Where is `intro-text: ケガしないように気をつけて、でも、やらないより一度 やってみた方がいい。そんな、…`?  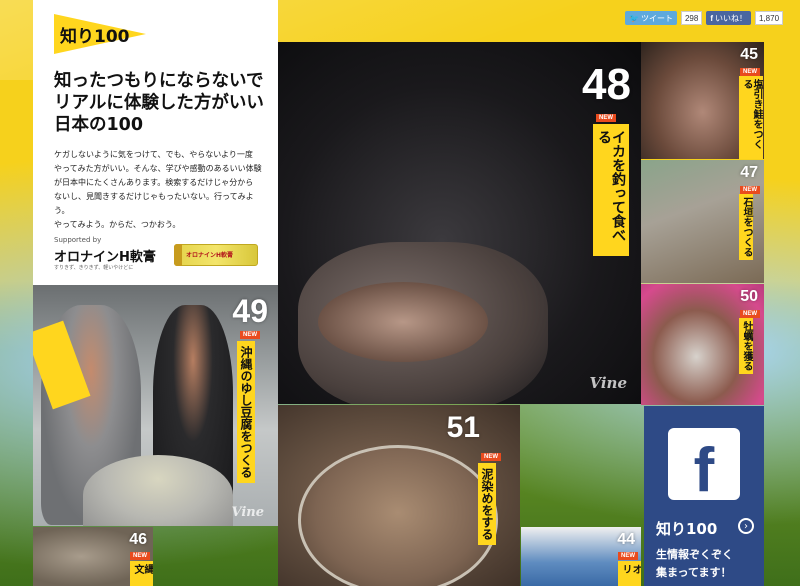
intro-text: ケガしないように気をつけて、でも、やらないより一度 やってみた方がいい。そんな、… is located at coordinates (158, 189).